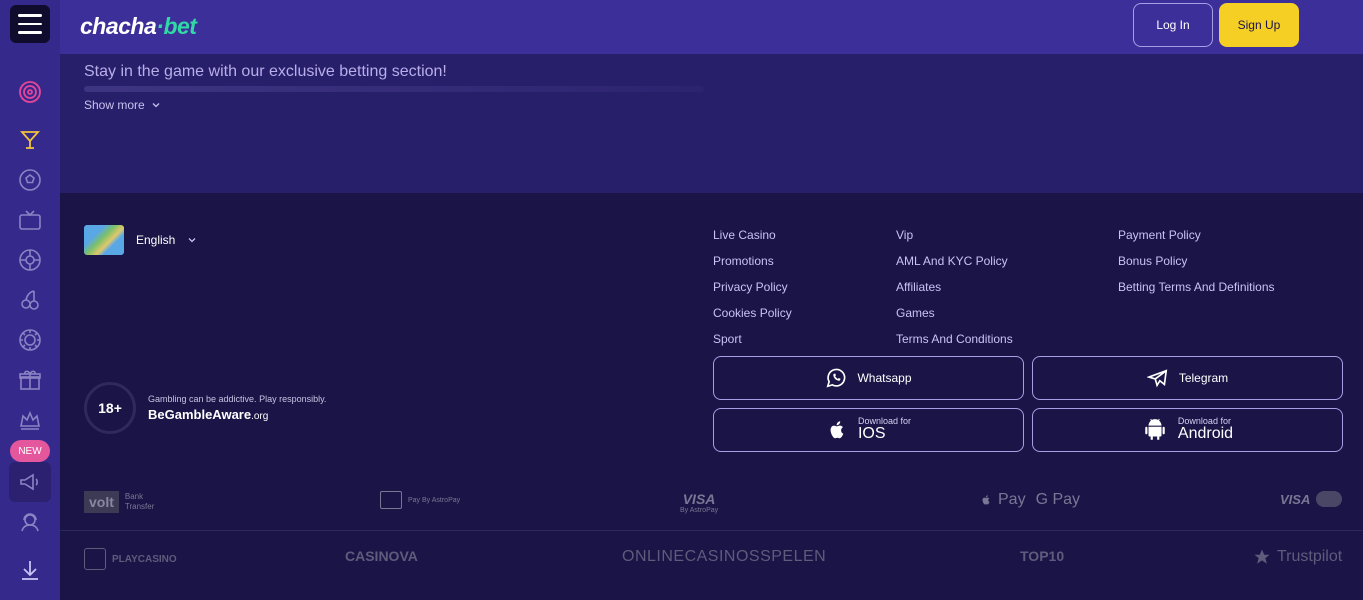 Image resolution: width=1363 pixels, height=600 pixels. I want to click on download-android-button: Download for Android, so click(1187, 430).